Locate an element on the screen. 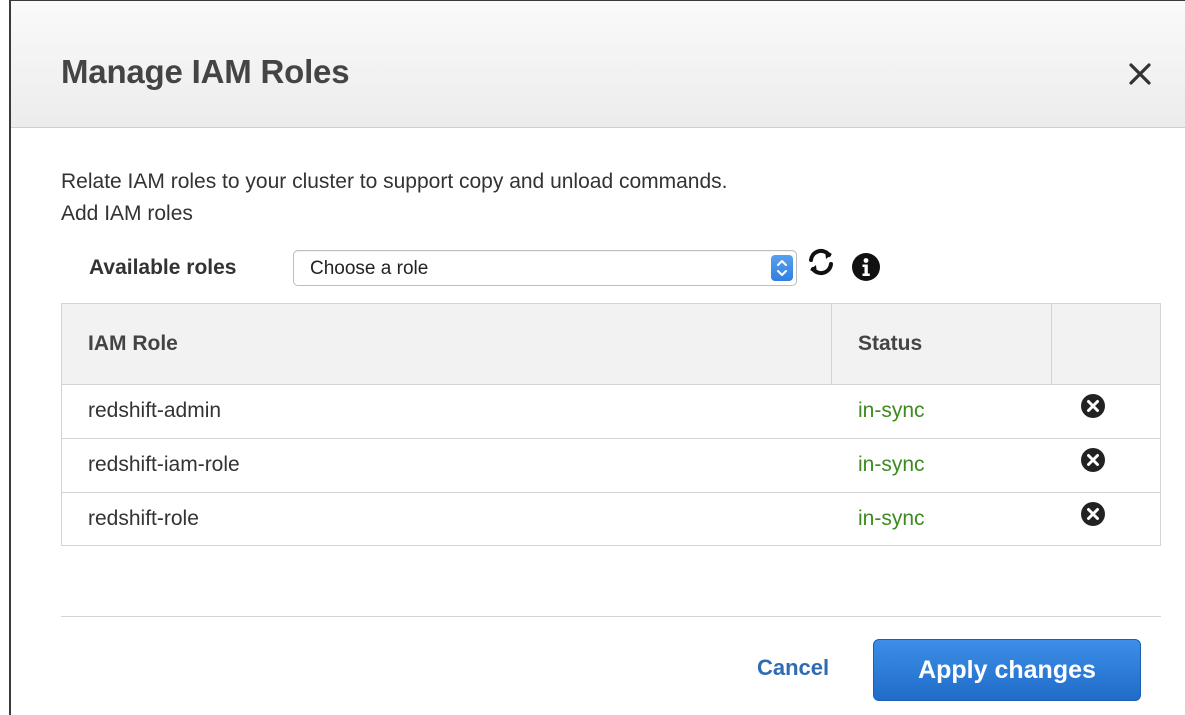  dialog-title: Manage IAM Roles is located at coordinates (205, 71).